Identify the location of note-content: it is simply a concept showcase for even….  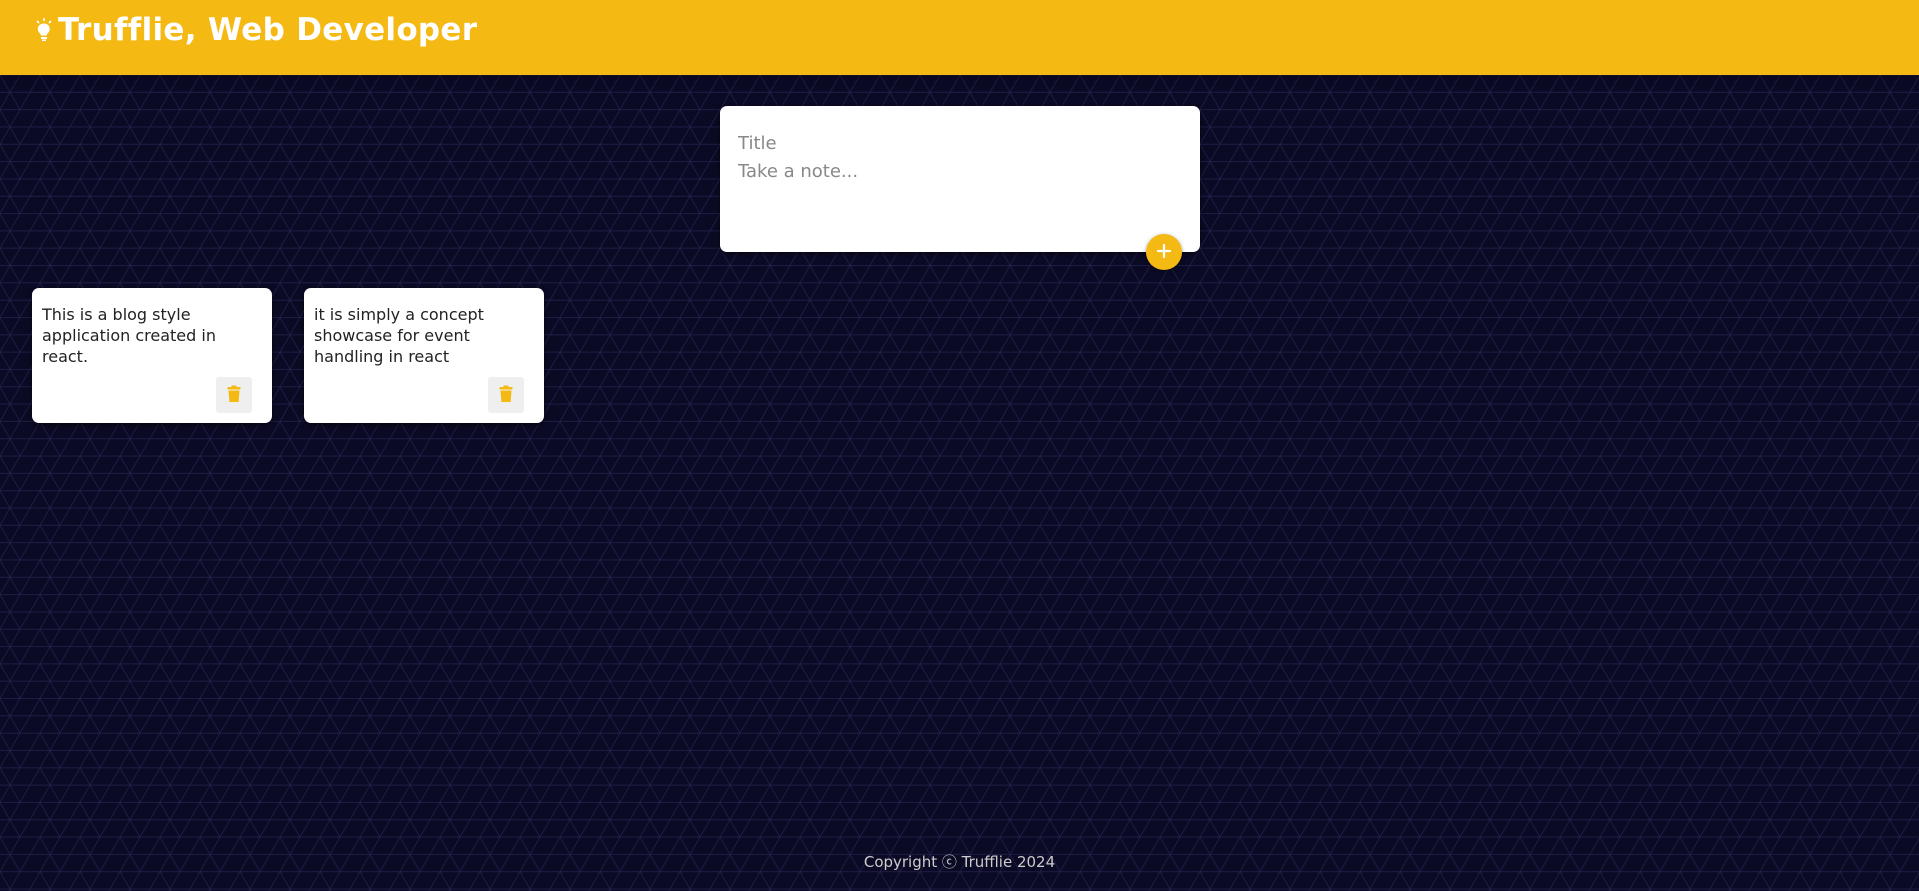
(399, 335).